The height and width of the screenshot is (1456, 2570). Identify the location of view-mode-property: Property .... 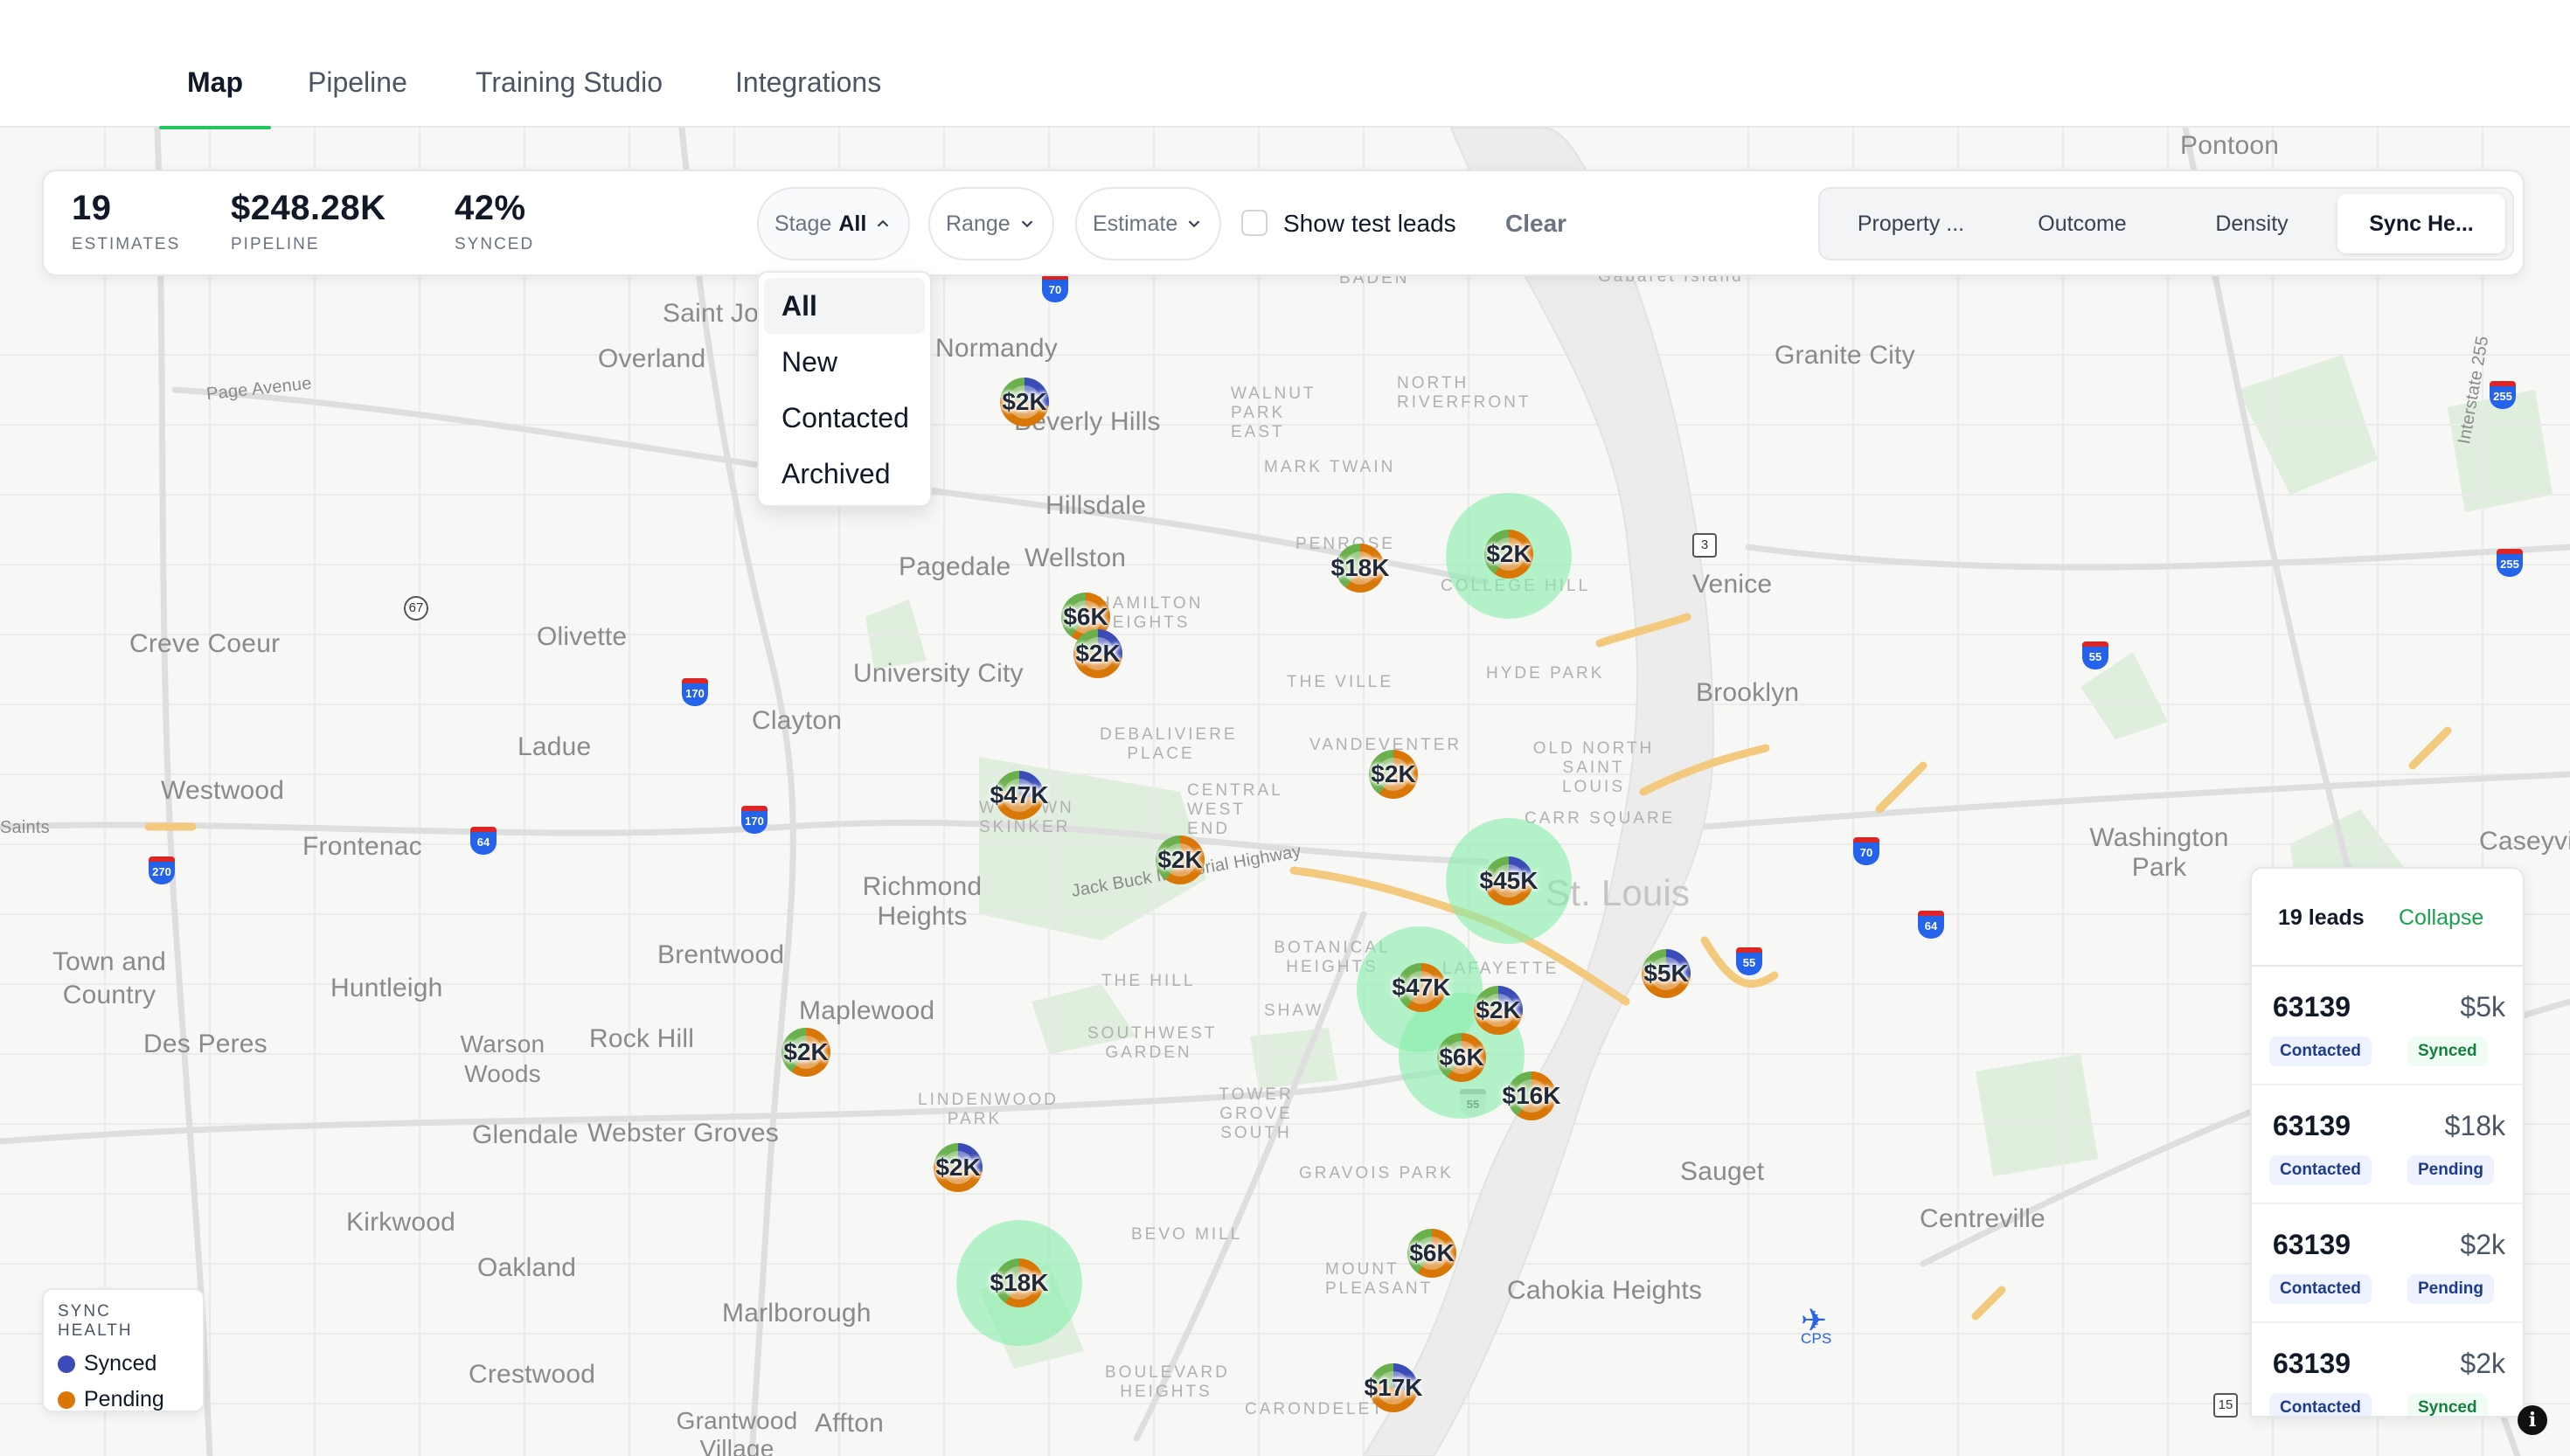
(1911, 223).